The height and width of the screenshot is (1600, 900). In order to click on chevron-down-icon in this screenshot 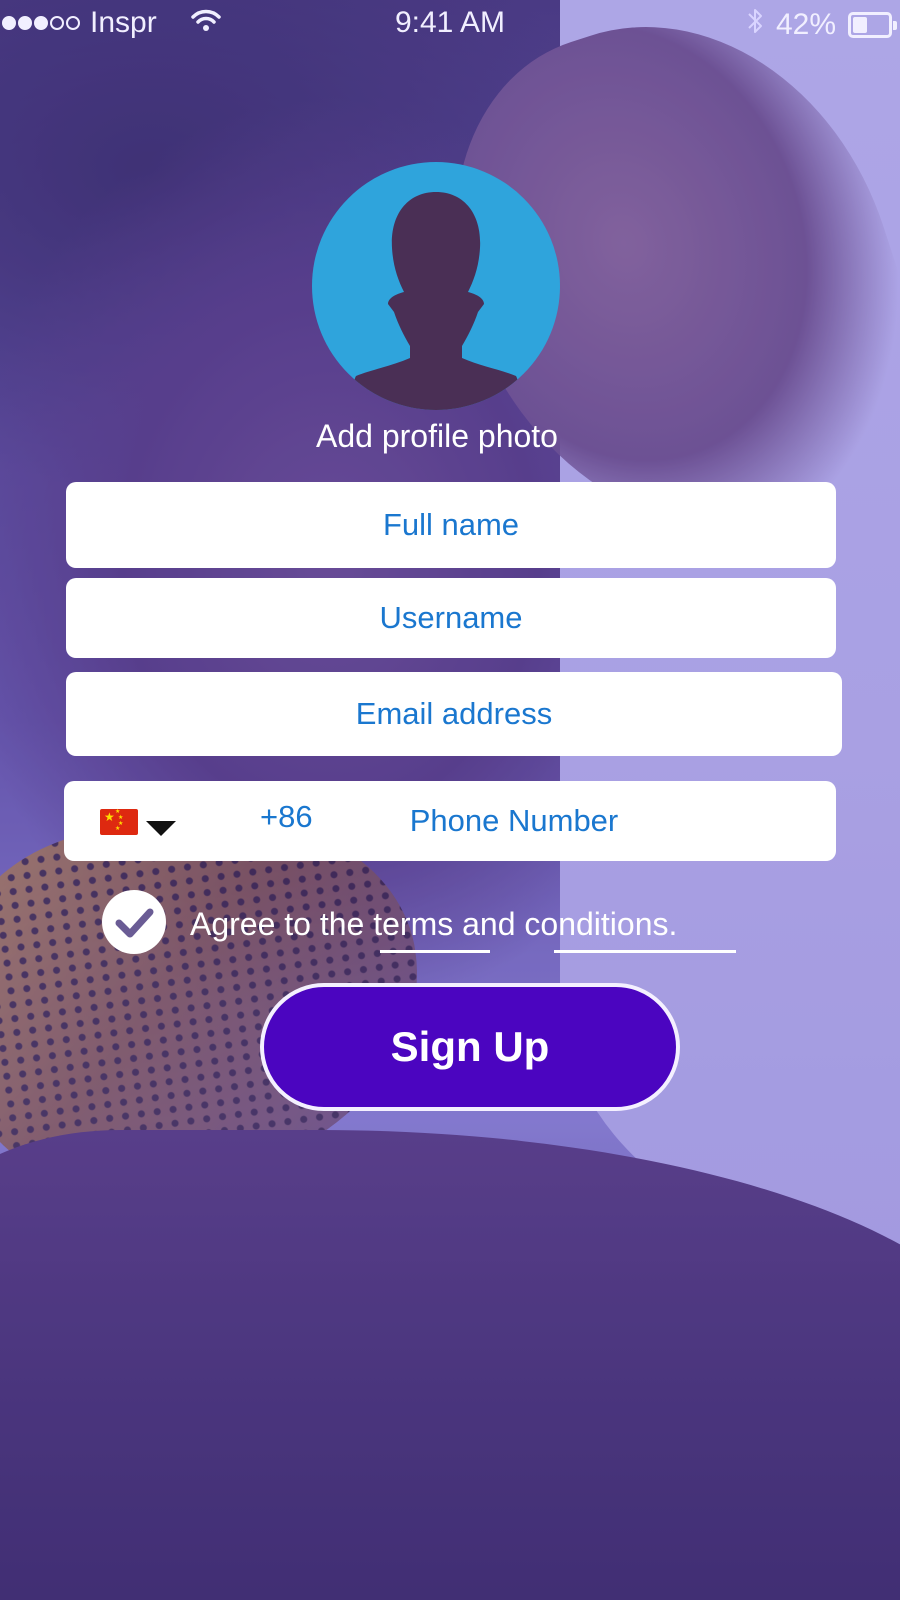, I will do `click(161, 828)`.